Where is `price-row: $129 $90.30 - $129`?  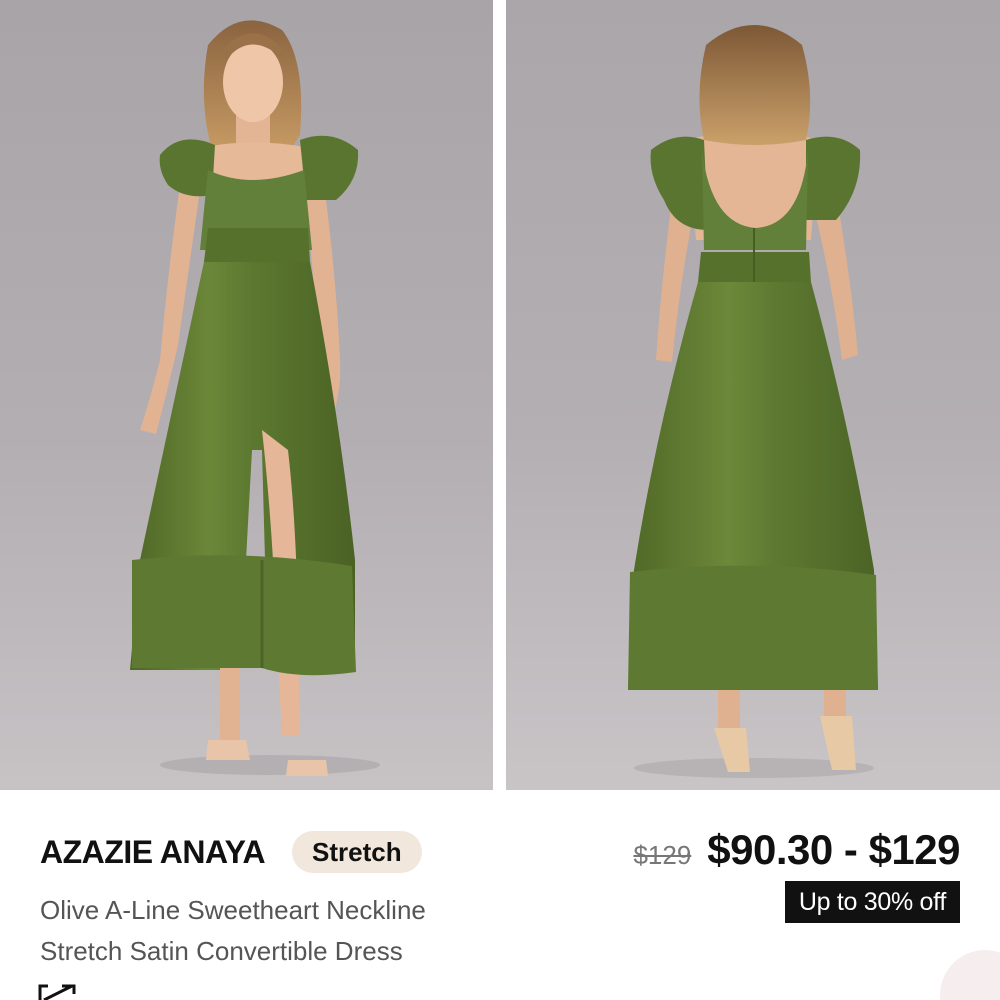 price-row: $129 $90.30 - $129 is located at coordinates (796, 850).